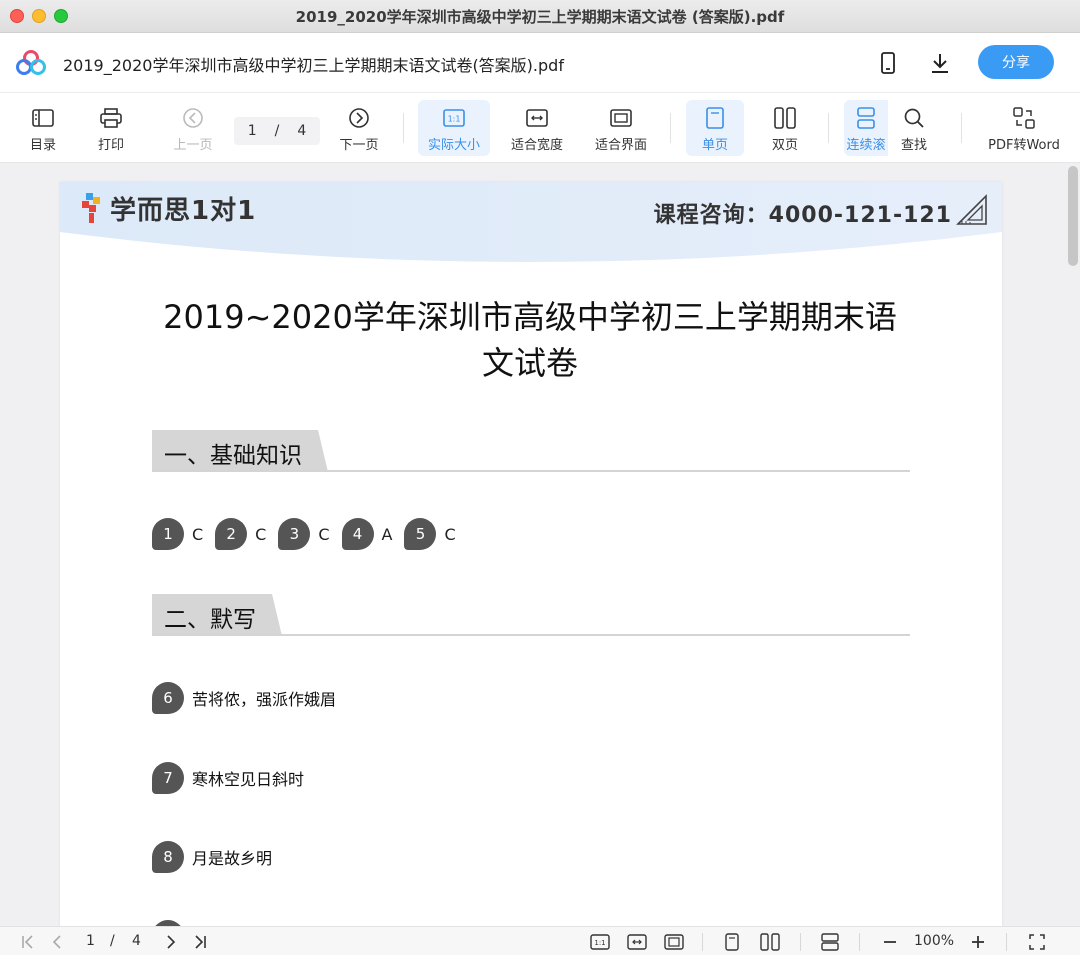  Describe the element at coordinates (168, 778) in the screenshot. I see `question-number-badge: 7` at that location.